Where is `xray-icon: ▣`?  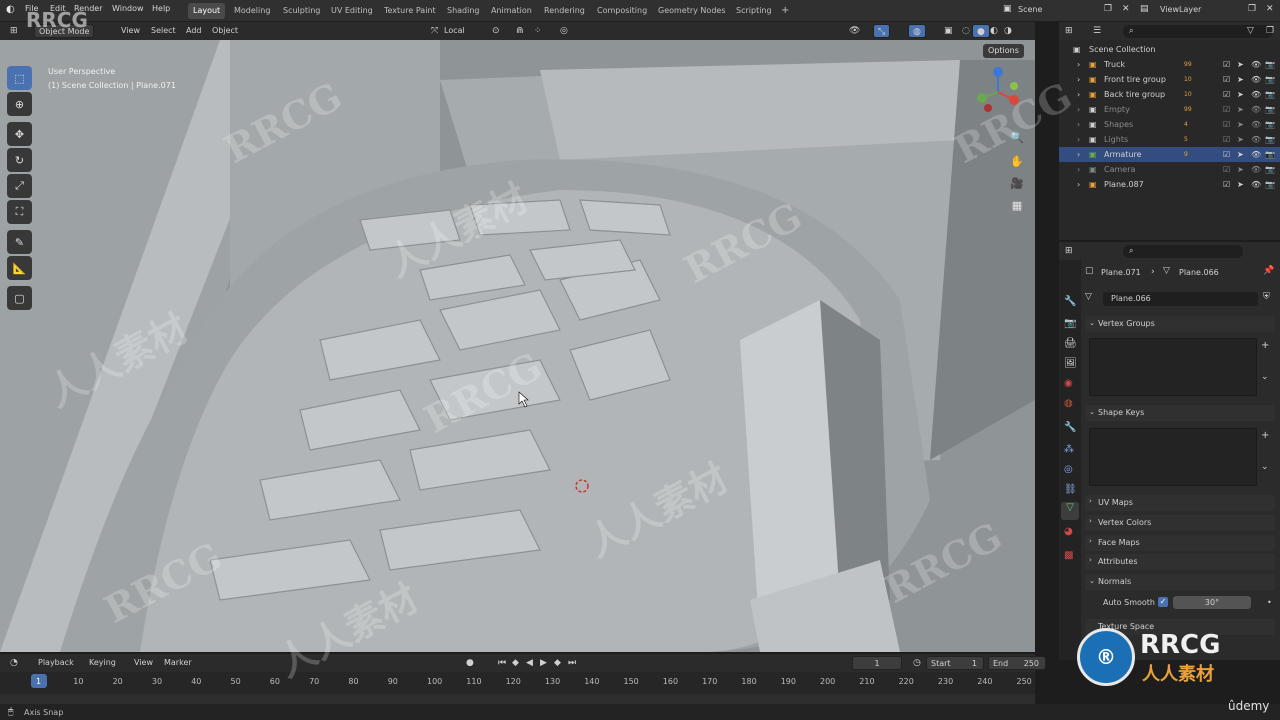 xray-icon: ▣ is located at coordinates (948, 31).